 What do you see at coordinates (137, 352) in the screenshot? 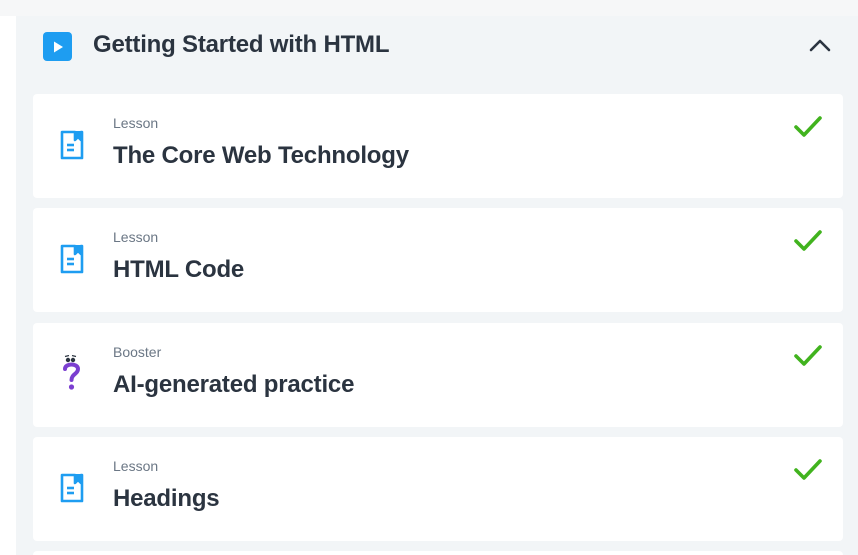
I see `item-type-label: Booster` at bounding box center [137, 352].